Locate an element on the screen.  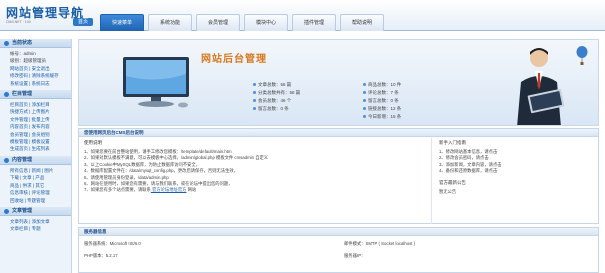
balloon-icon is located at coordinates (582, 55).